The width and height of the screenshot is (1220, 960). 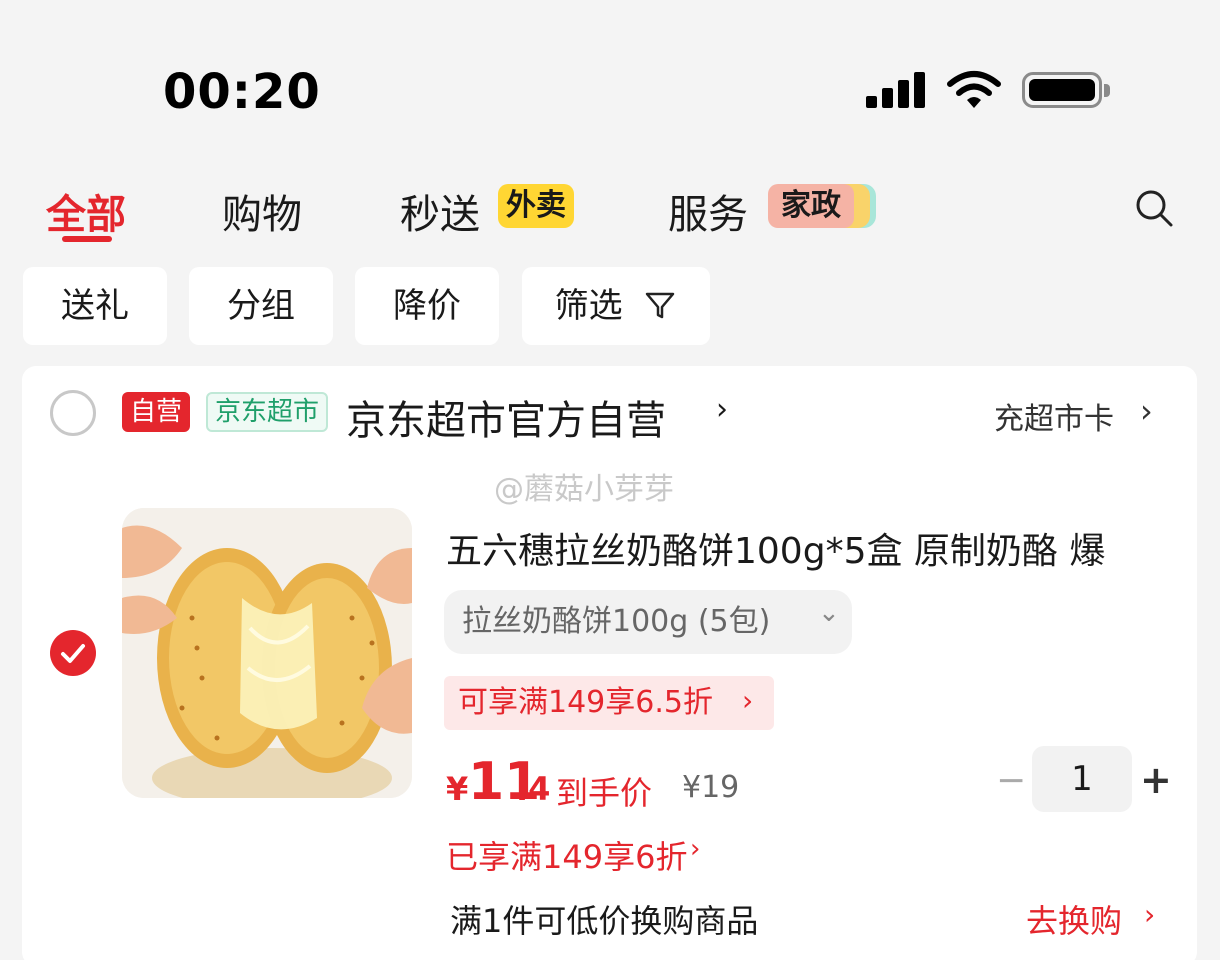 What do you see at coordinates (242, 92) in the screenshot?
I see `status-time: 00:20` at bounding box center [242, 92].